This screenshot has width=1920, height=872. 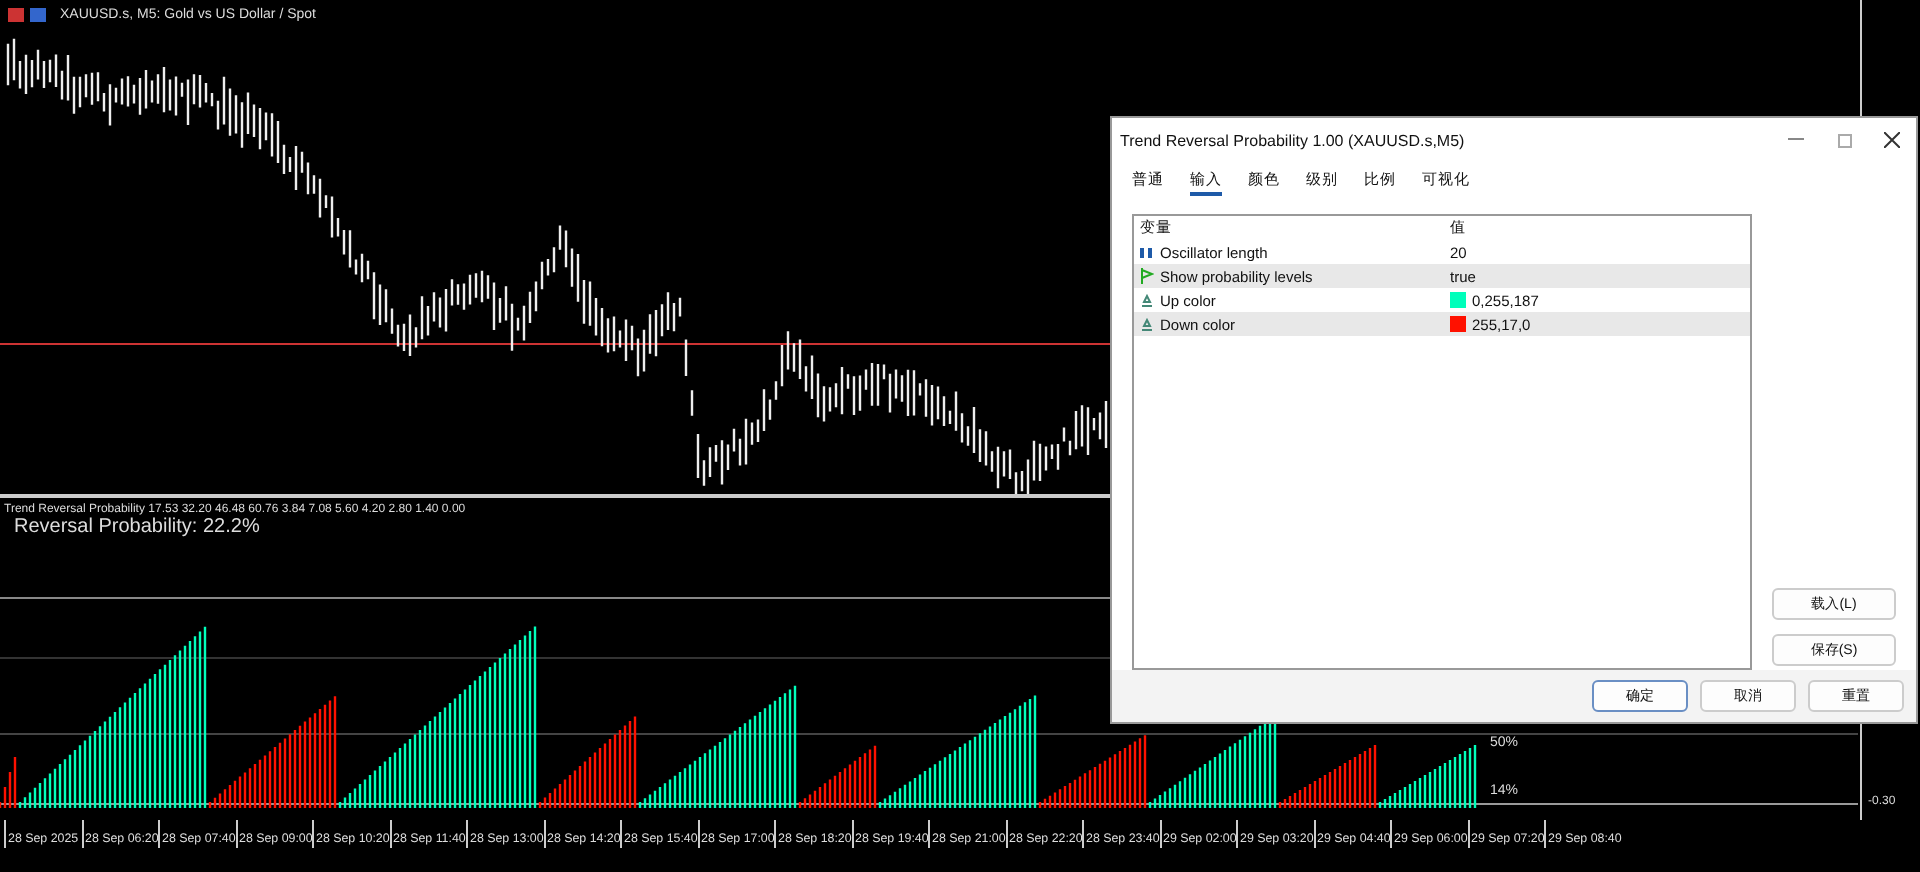 I want to click on minimize-icon, so click(x=1796, y=140).